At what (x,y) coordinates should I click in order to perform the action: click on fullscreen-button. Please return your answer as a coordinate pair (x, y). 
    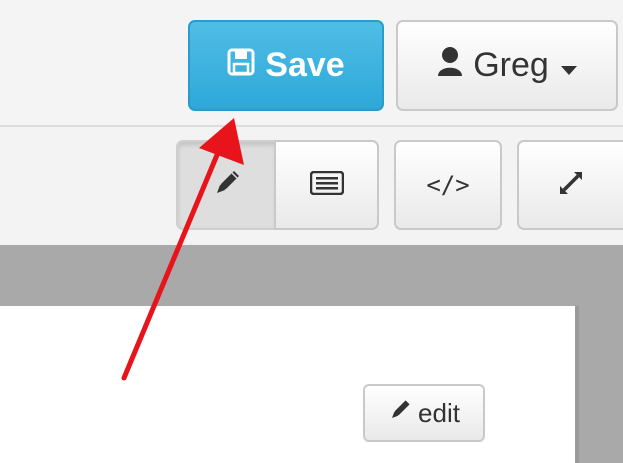
    Looking at the image, I should click on (570, 185).